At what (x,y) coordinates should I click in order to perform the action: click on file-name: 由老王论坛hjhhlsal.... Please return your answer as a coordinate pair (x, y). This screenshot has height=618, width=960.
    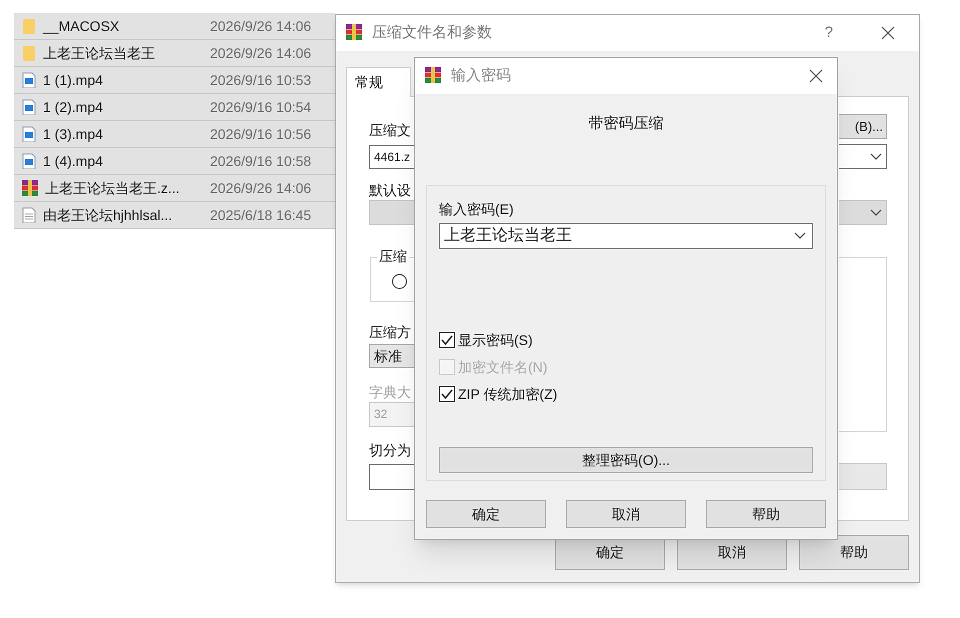
    Looking at the image, I should click on (107, 215).